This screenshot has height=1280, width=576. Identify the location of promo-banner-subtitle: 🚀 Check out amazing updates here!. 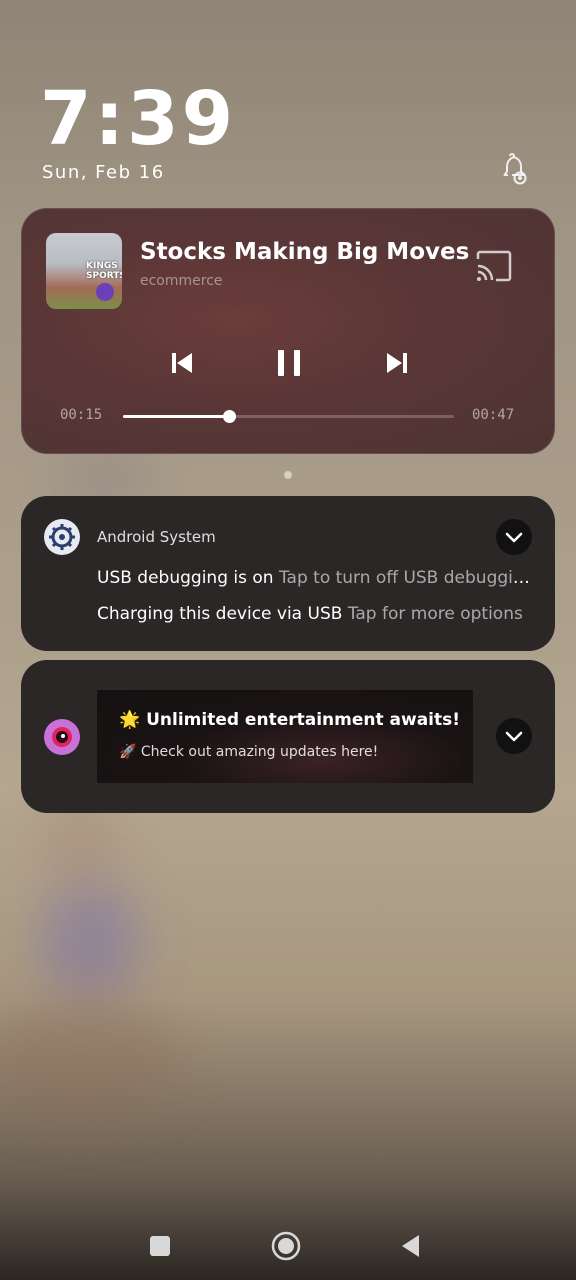
(249, 752).